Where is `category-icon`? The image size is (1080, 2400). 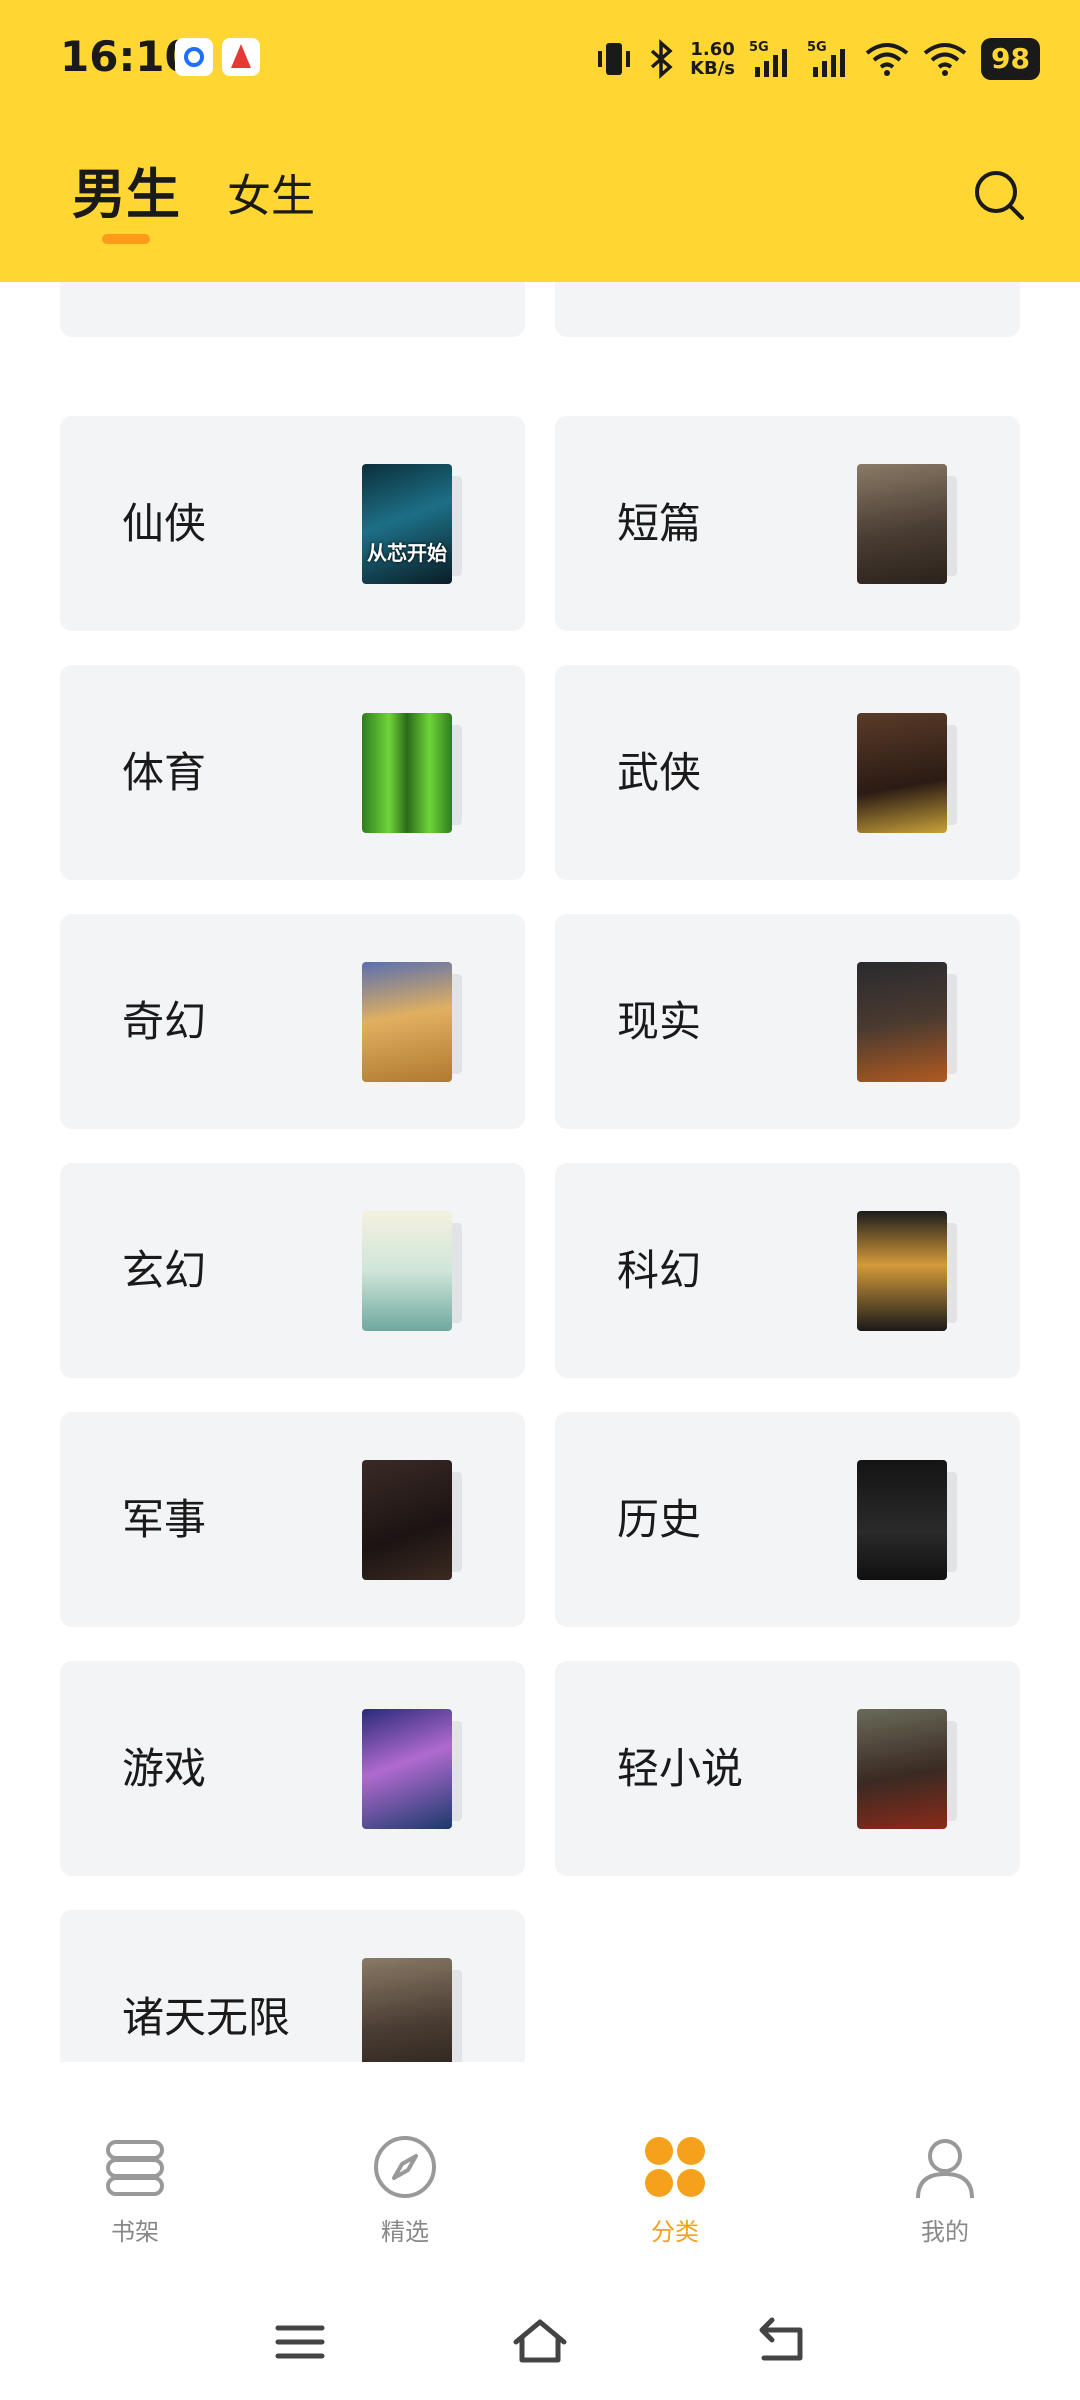 category-icon is located at coordinates (675, 2167).